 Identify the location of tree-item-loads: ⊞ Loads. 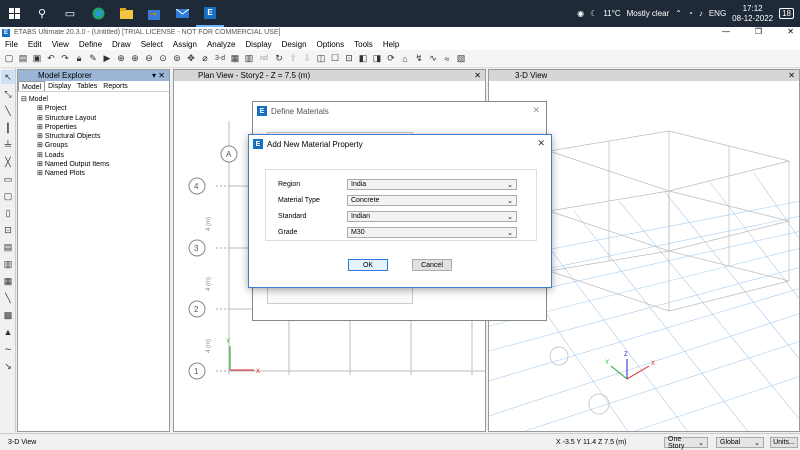
(93, 155).